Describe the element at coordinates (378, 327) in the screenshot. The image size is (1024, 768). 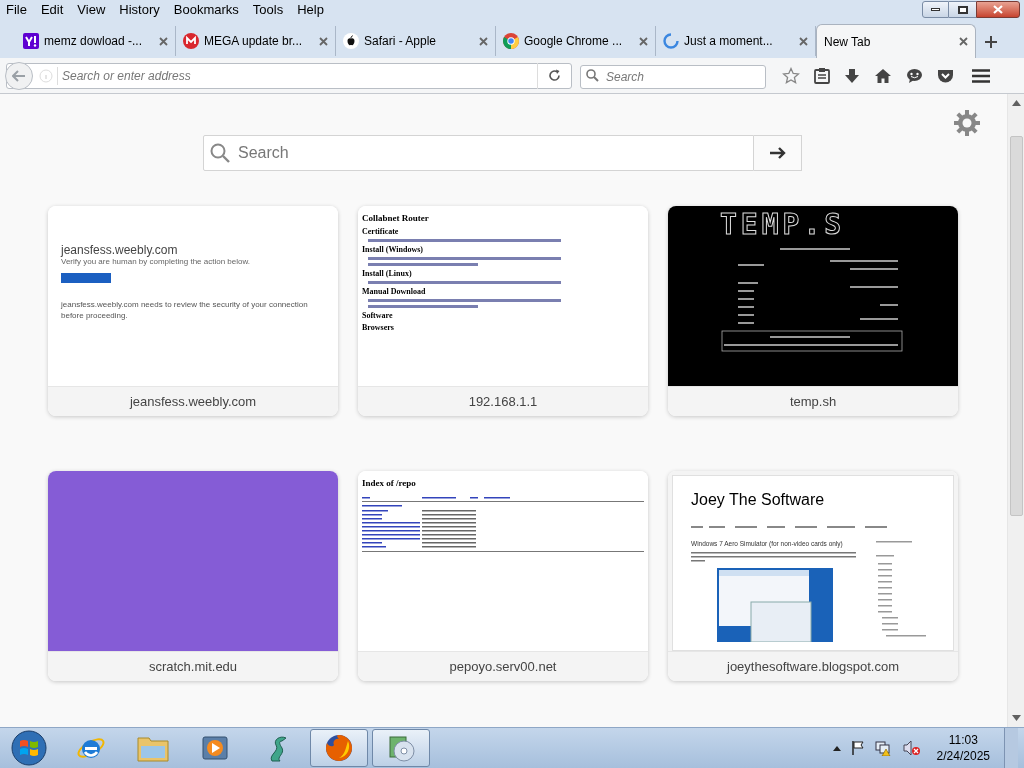
I see `section-heading: Browsers` at that location.